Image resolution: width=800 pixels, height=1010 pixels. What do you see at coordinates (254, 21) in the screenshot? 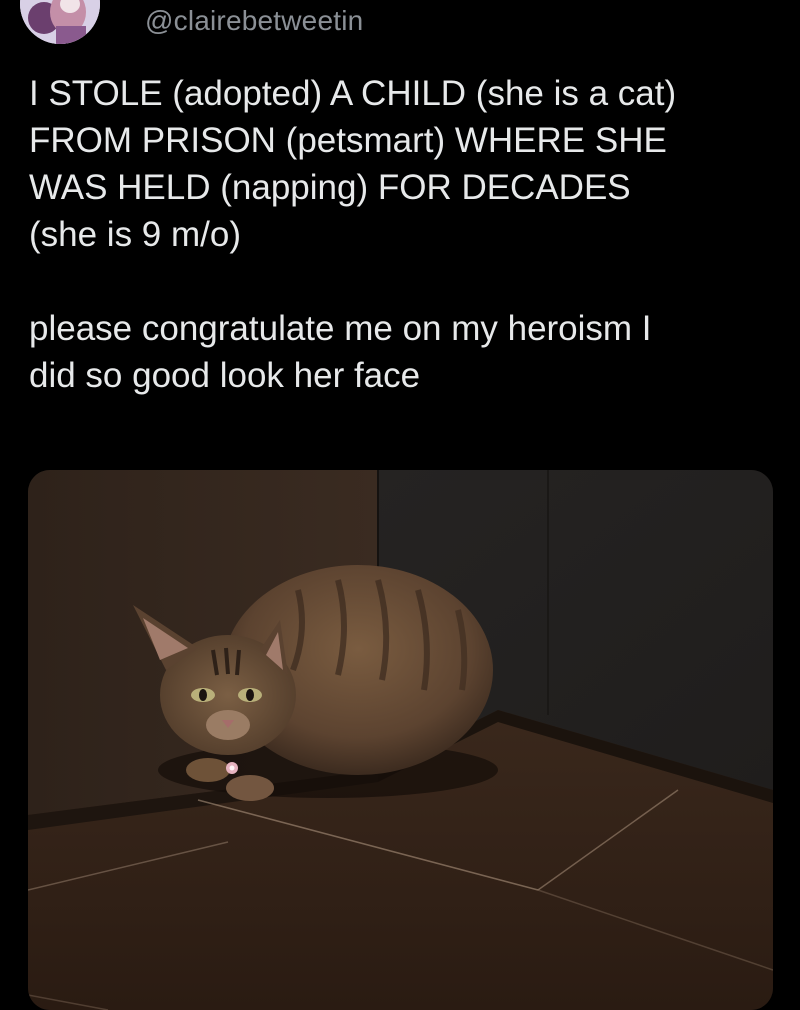
I see `user-handle: @clairebetweetin` at bounding box center [254, 21].